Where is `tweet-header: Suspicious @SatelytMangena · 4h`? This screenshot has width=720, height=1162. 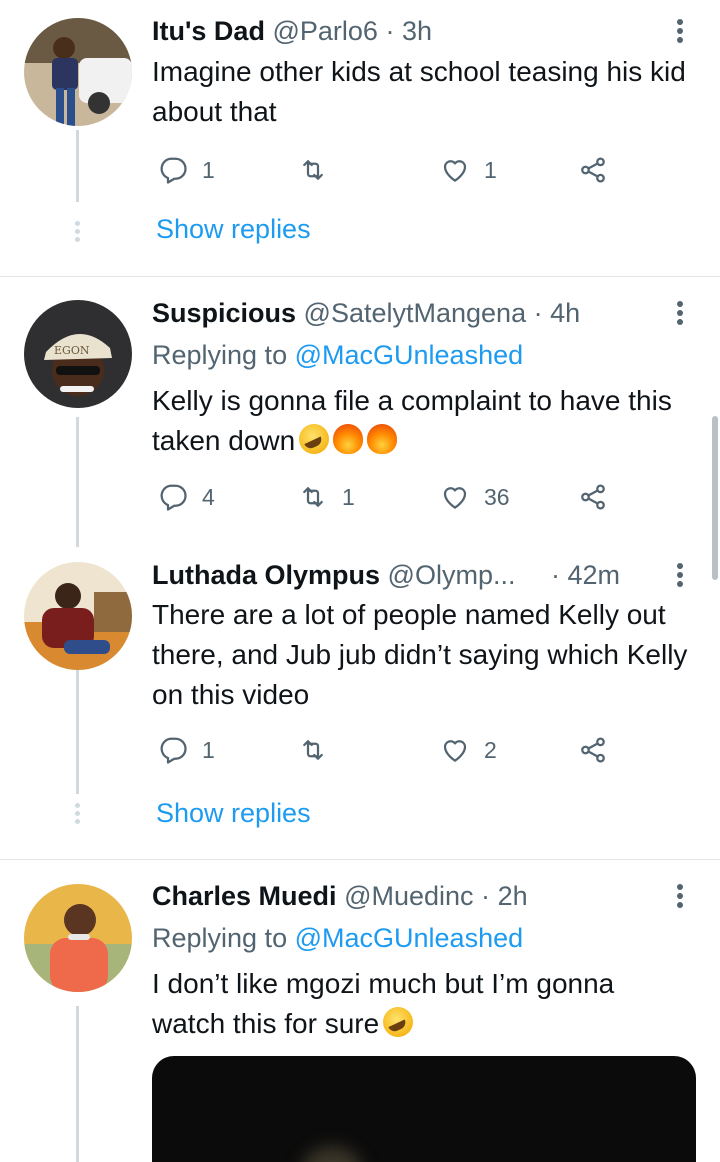 tweet-header: Suspicious @SatelytMangena · 4h is located at coordinates (366, 313).